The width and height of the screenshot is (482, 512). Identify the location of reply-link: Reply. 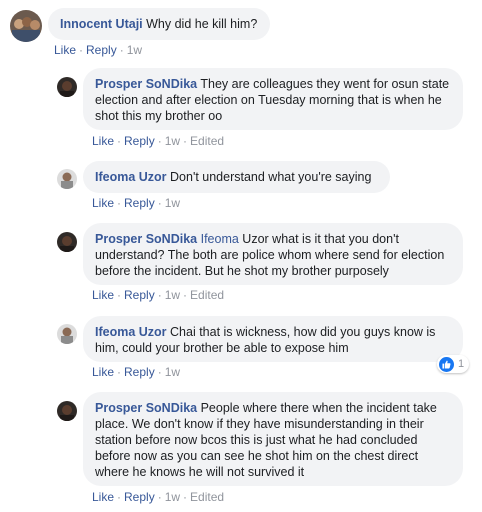
(139, 497).